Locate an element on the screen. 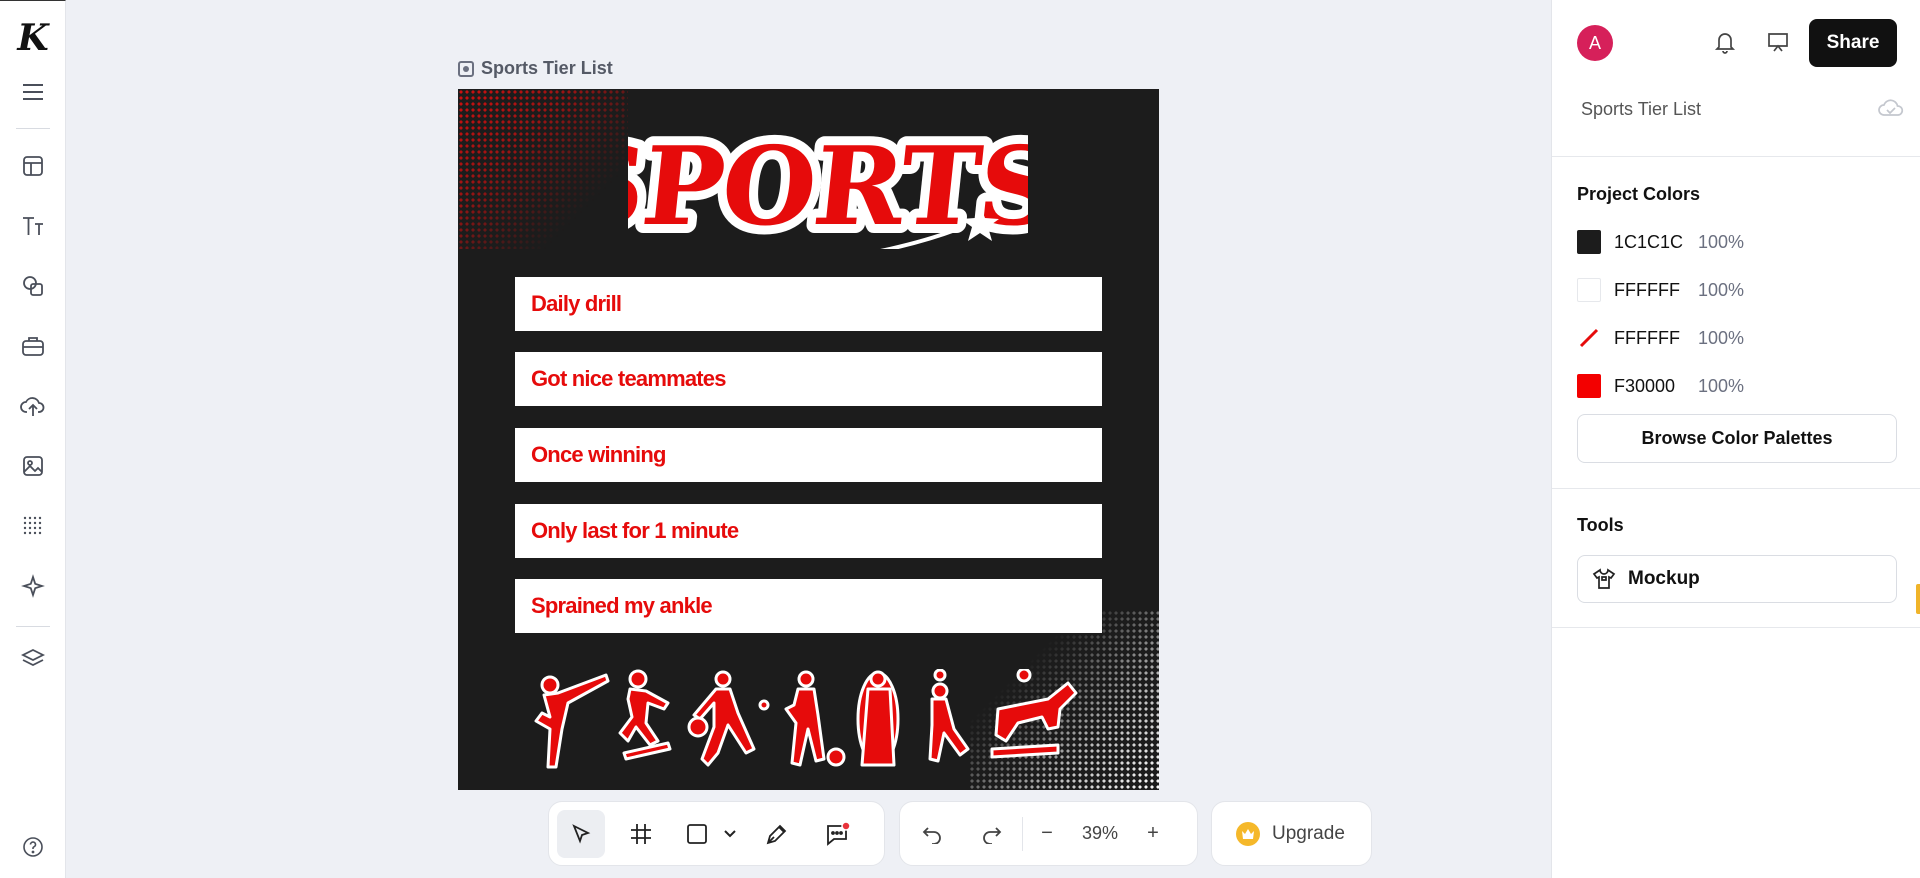 This screenshot has width=1920, height=878. zoom-in-button: + is located at coordinates (1153, 834).